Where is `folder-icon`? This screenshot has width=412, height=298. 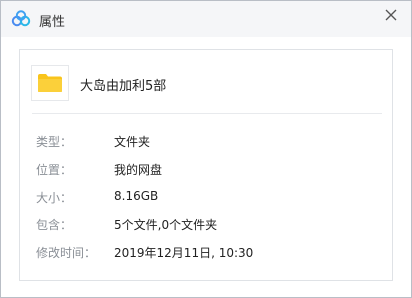
folder-icon is located at coordinates (50, 83).